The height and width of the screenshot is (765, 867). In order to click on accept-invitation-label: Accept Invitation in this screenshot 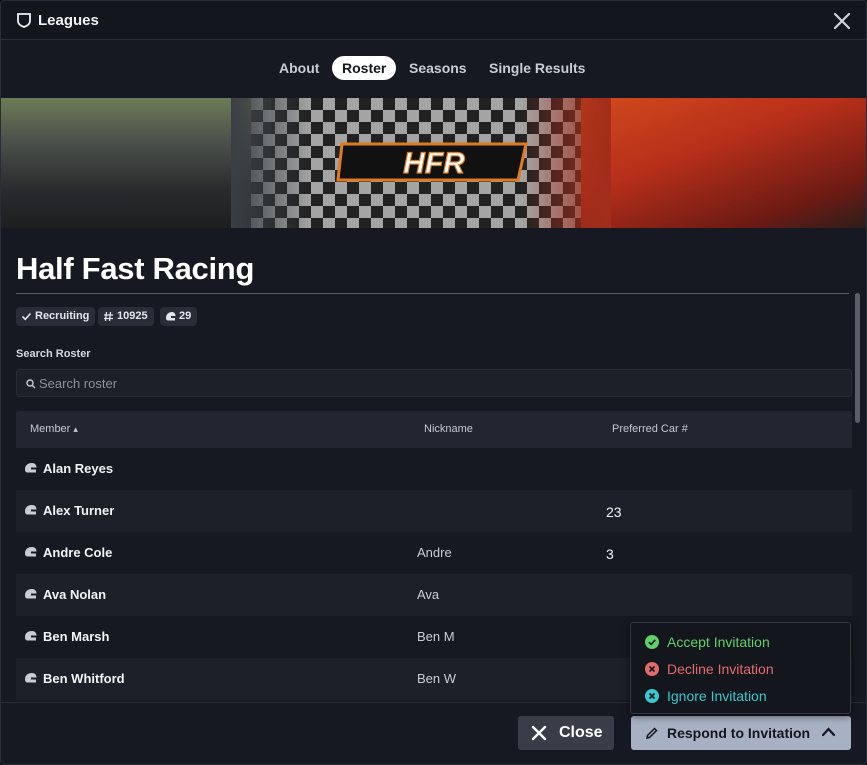, I will do `click(718, 642)`.